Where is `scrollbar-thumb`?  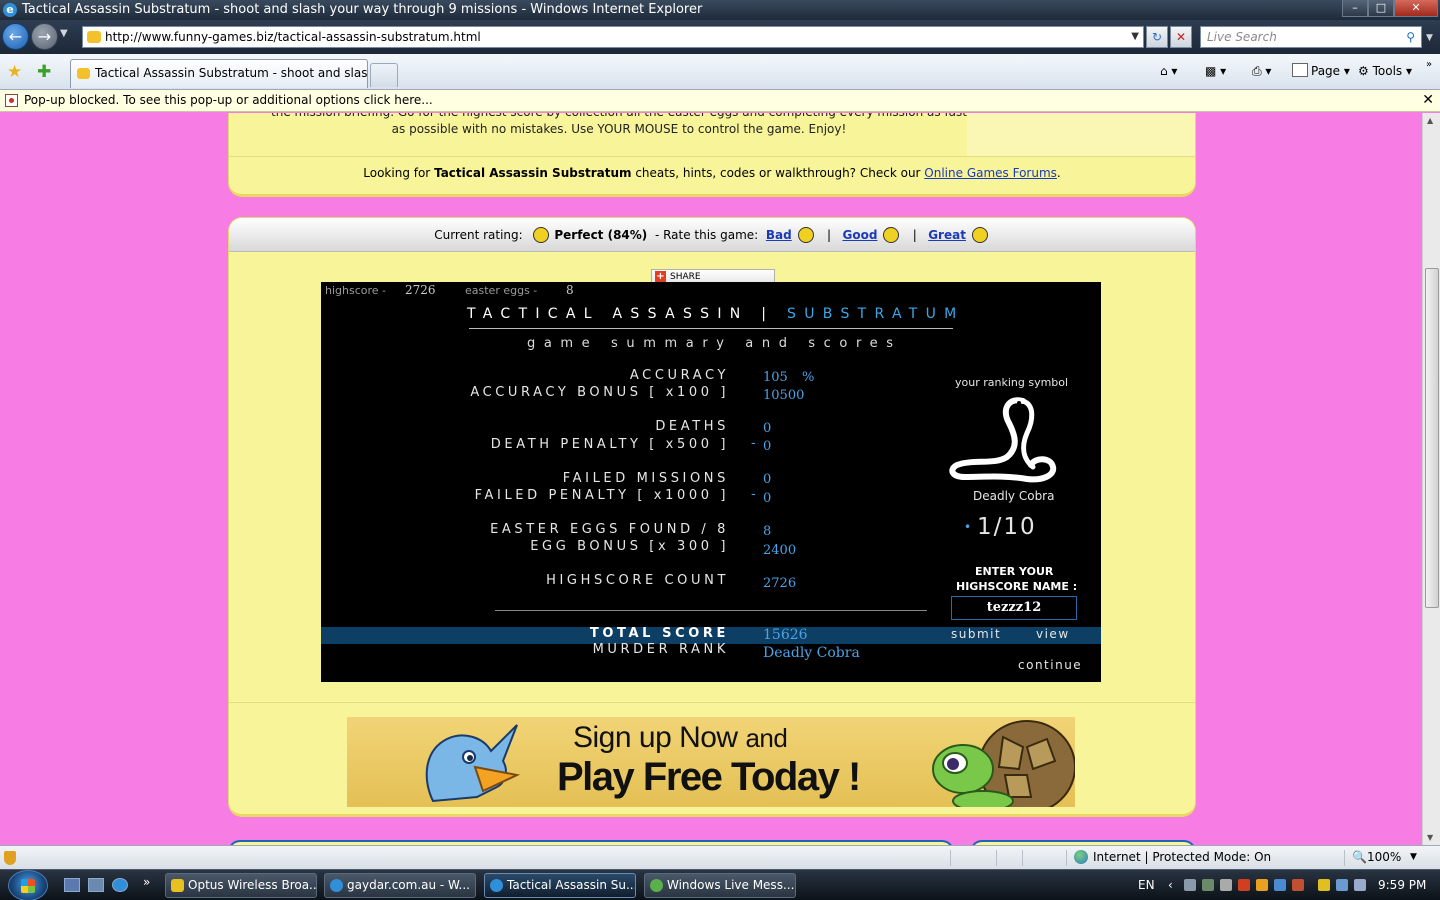 scrollbar-thumb is located at coordinates (1432, 438).